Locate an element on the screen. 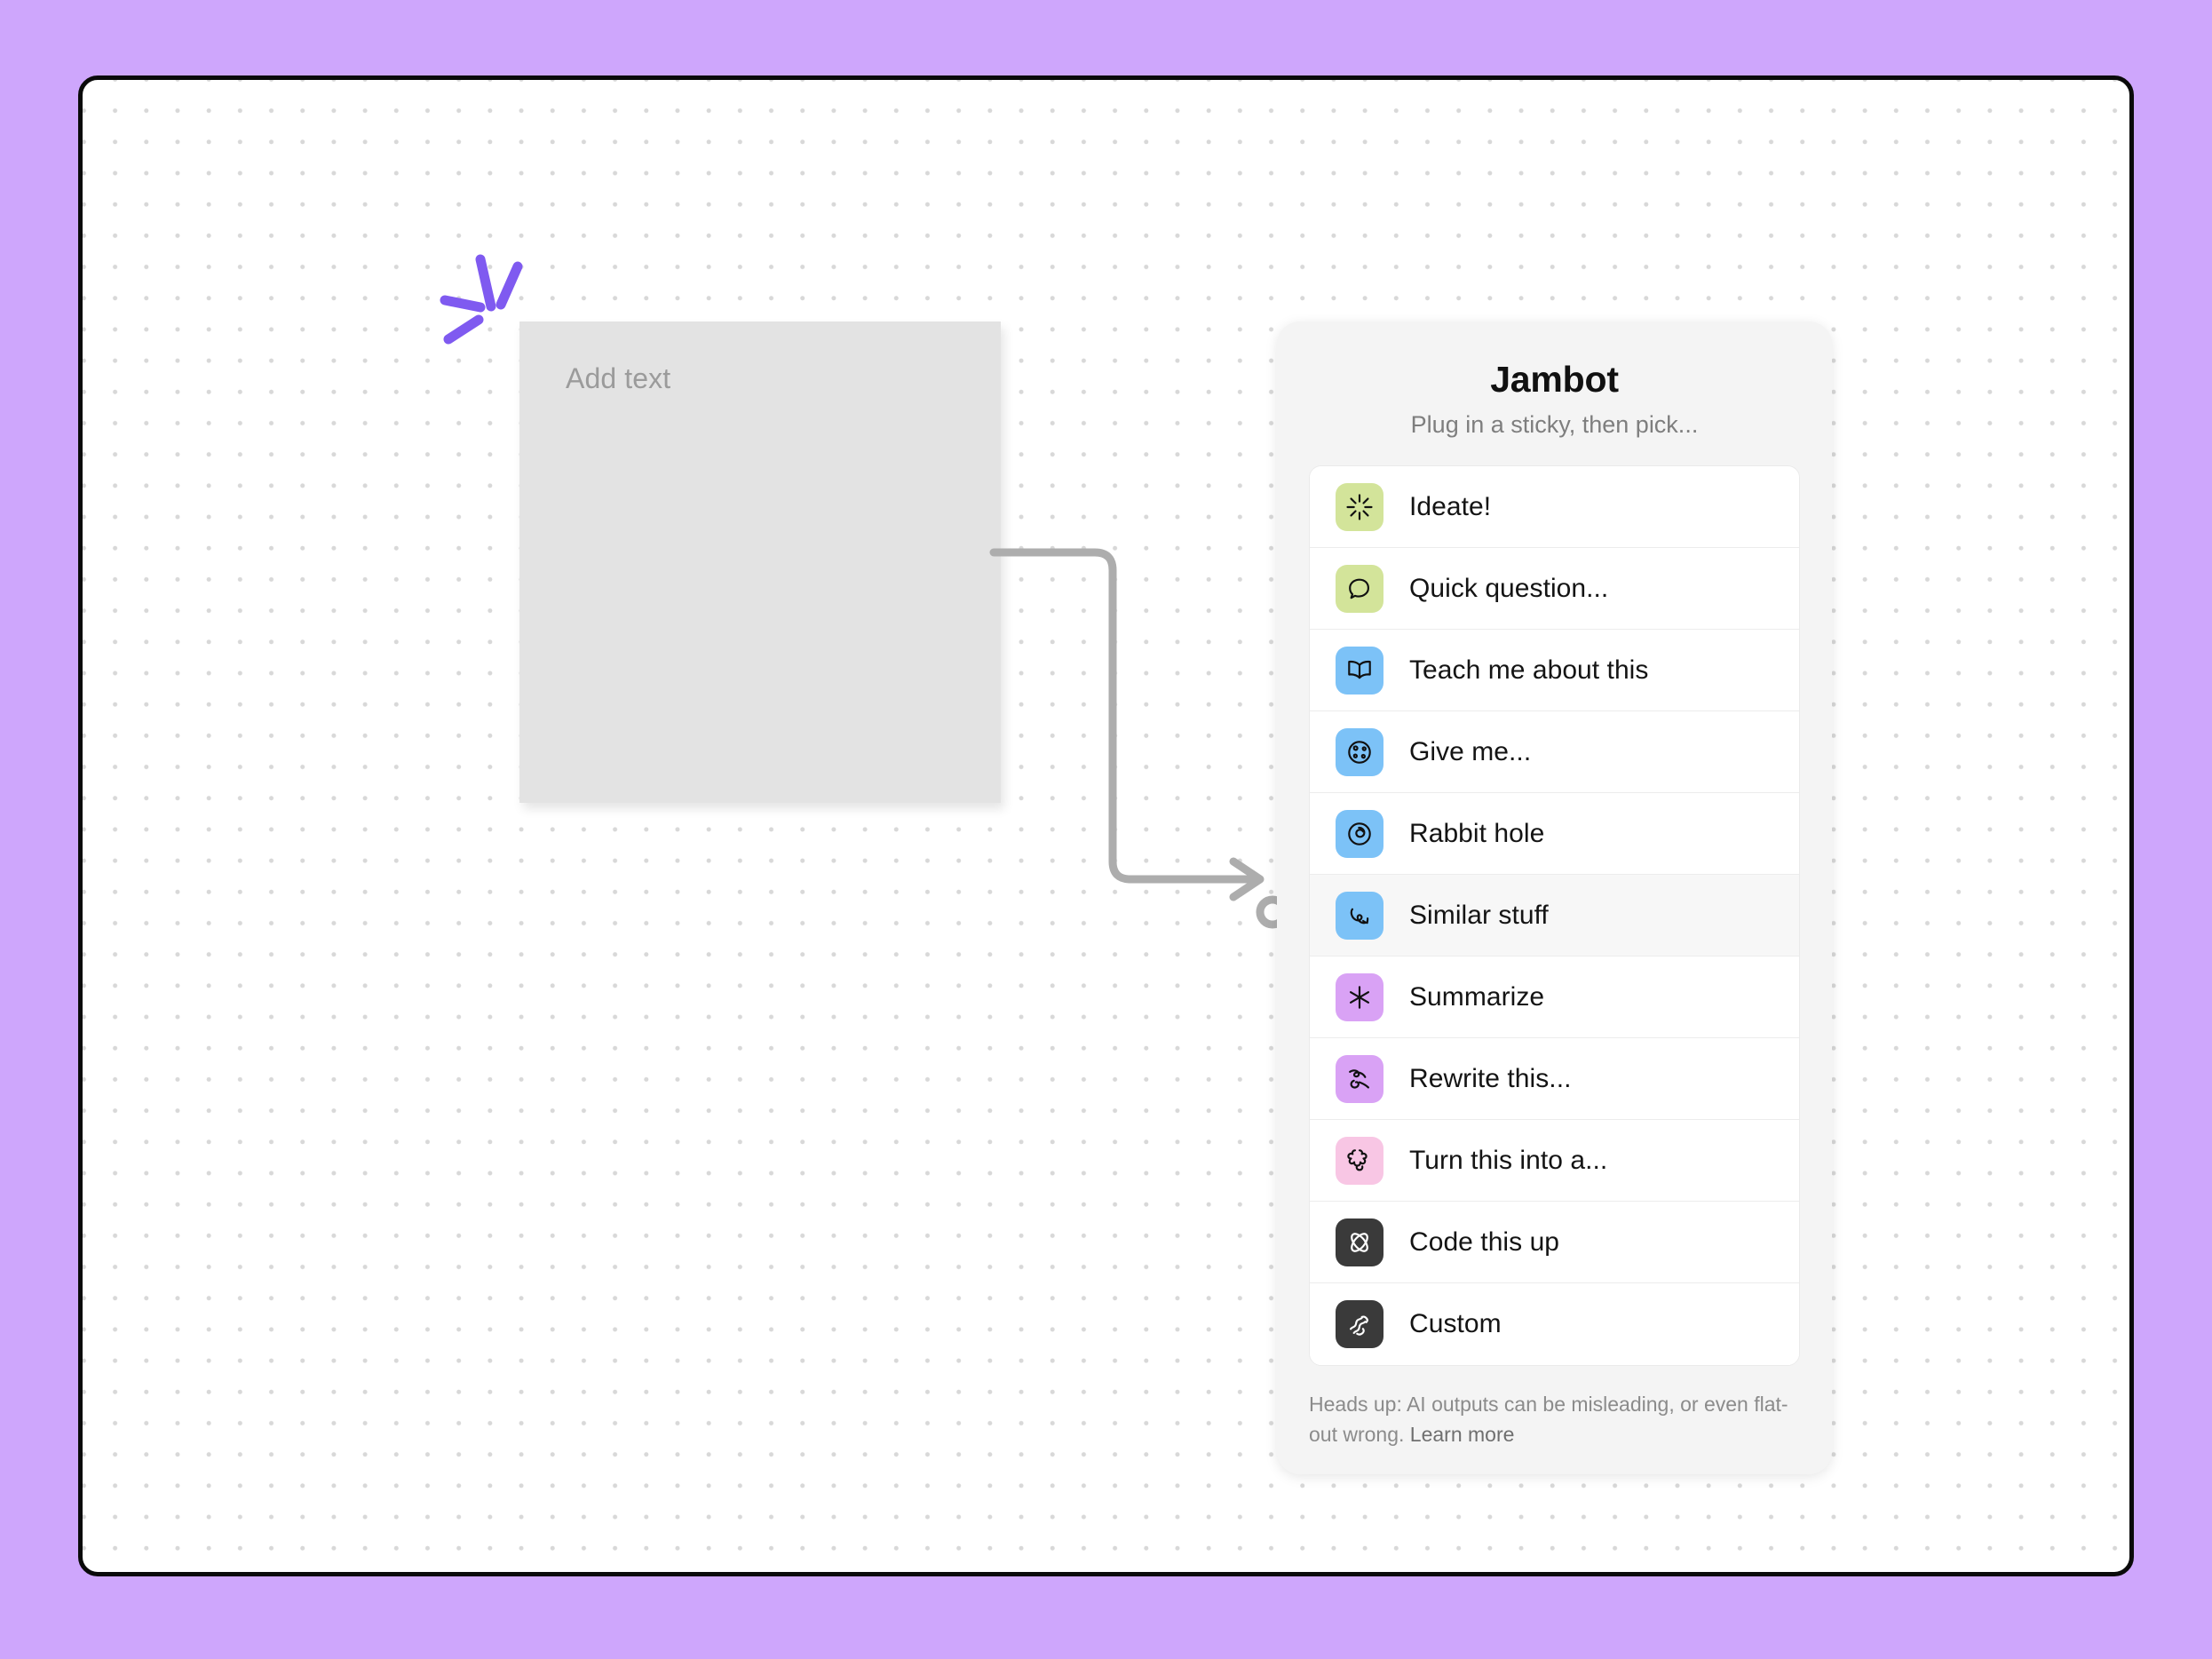  action-item-label: Teach me about this is located at coordinates (1529, 670).